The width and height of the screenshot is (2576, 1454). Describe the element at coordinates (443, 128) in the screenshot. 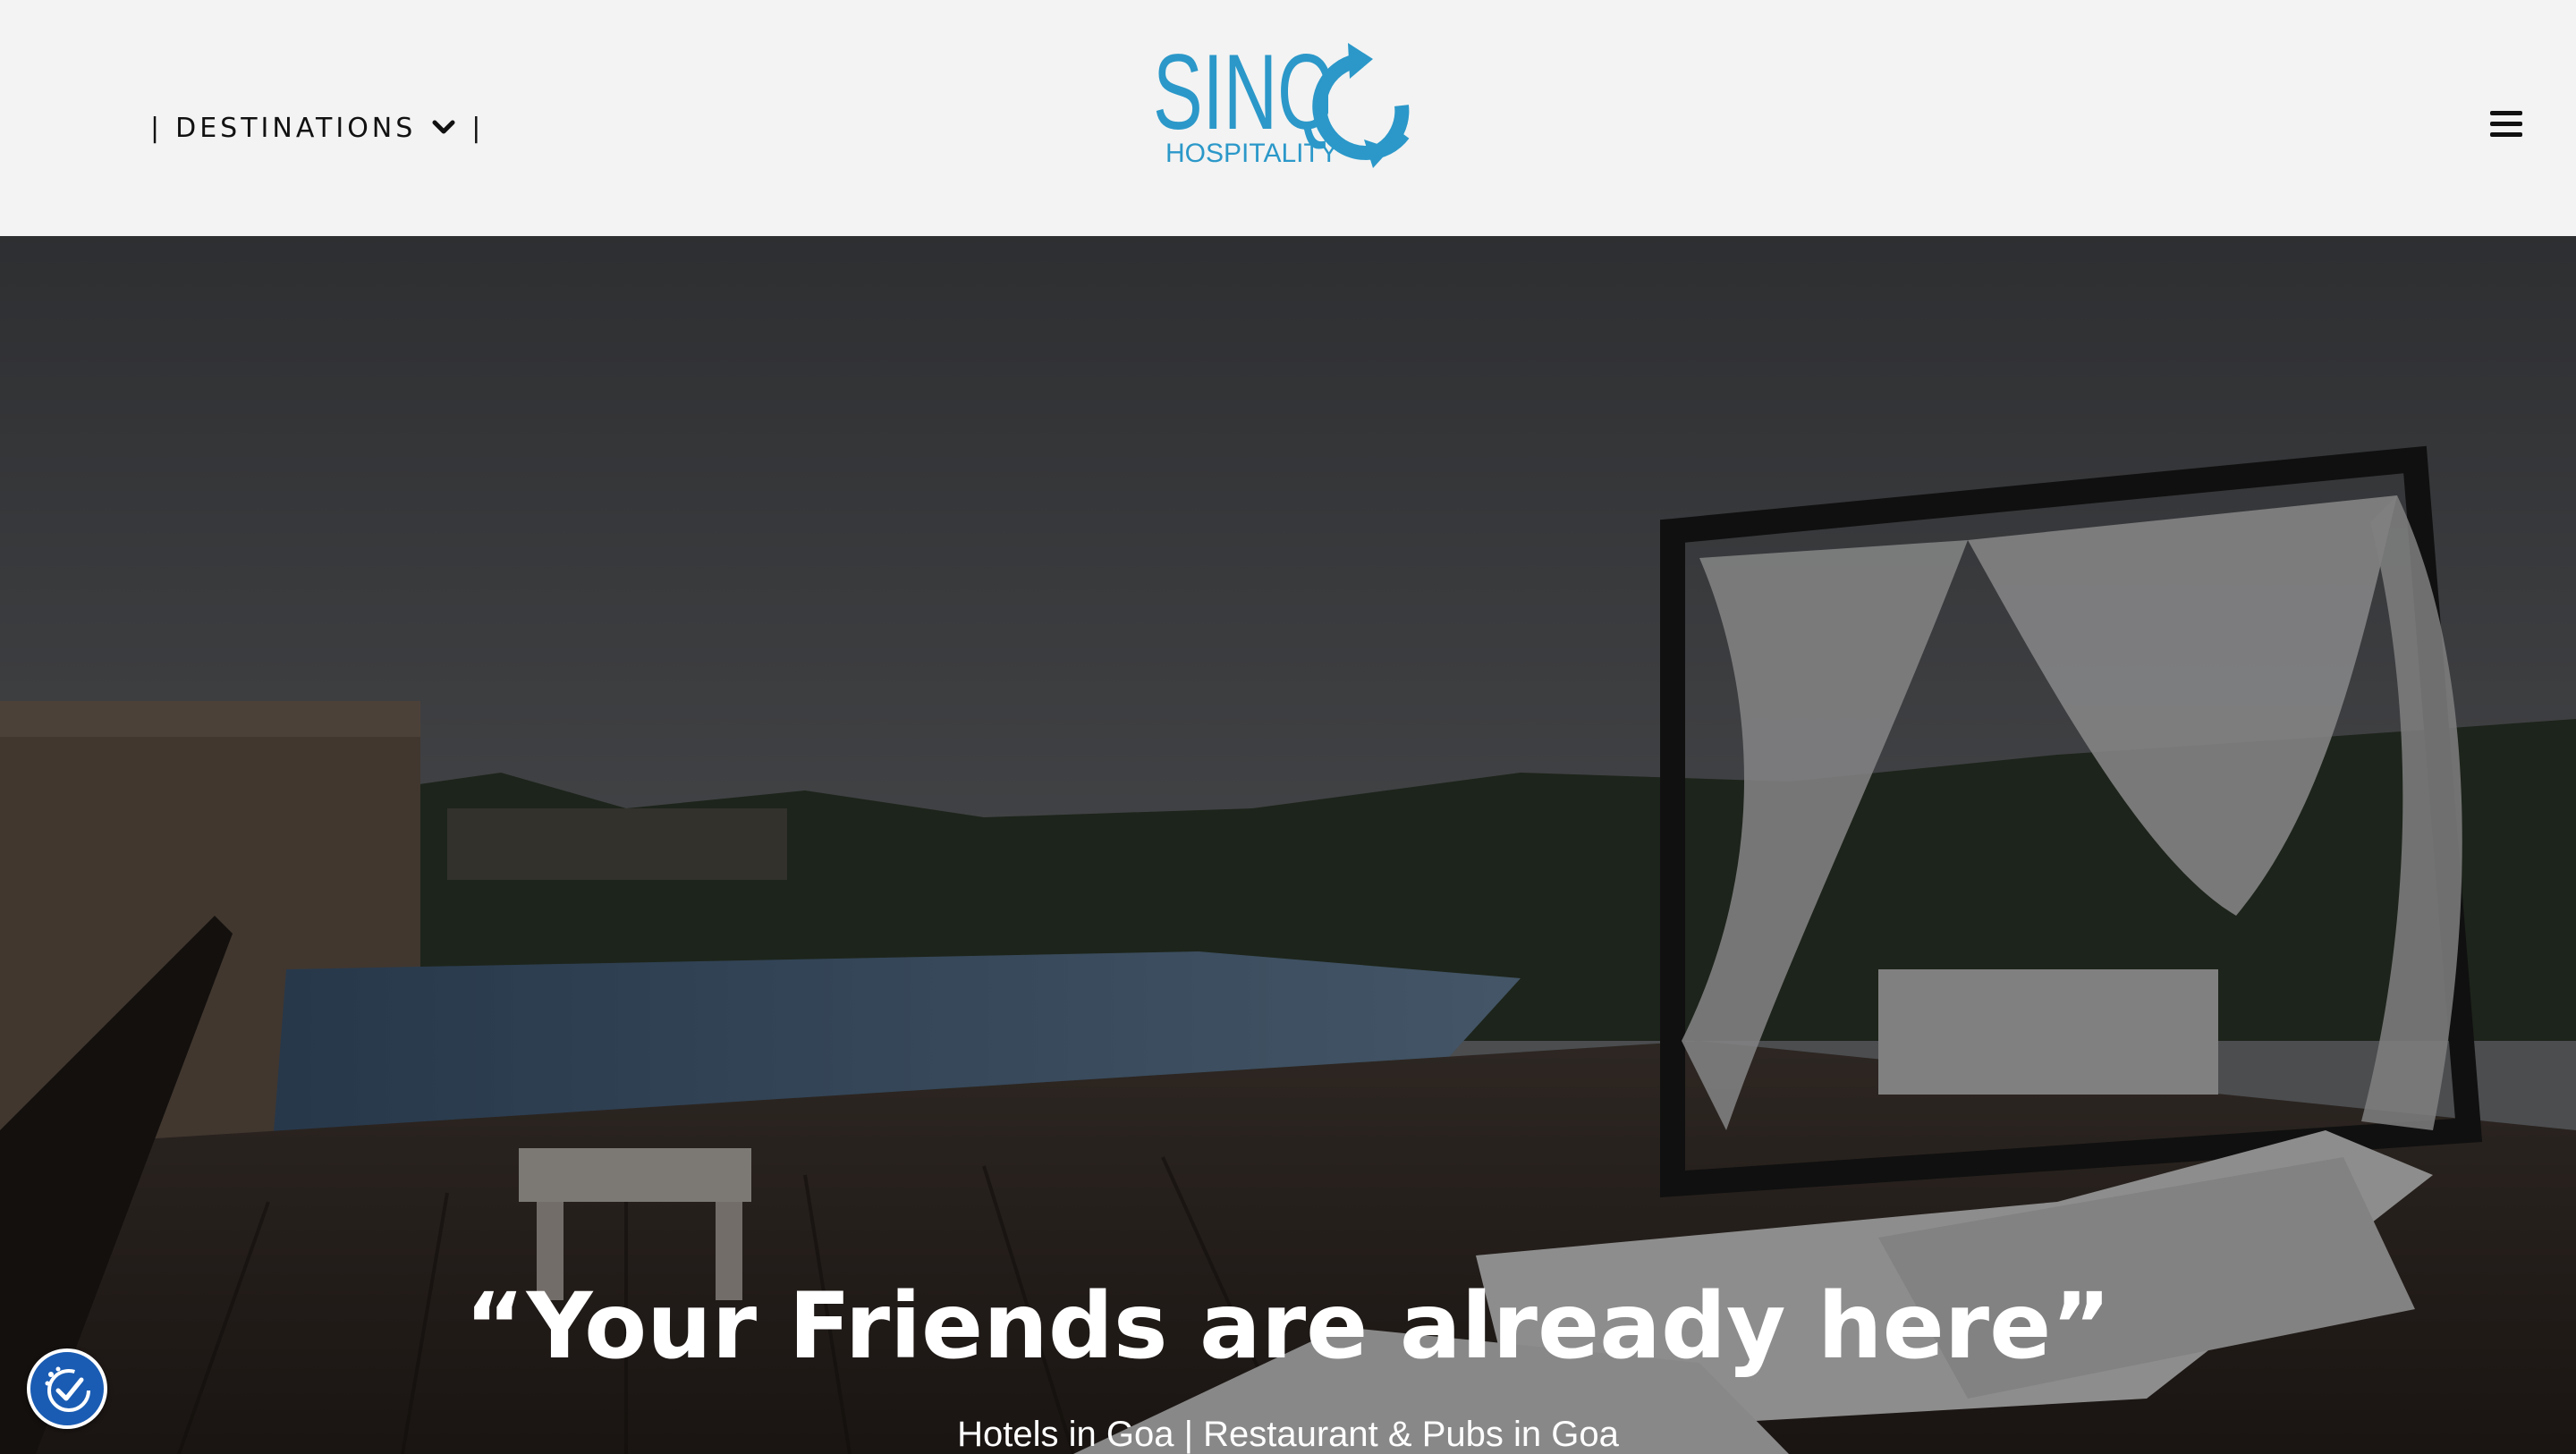

I see `chevron-down-icon` at that location.